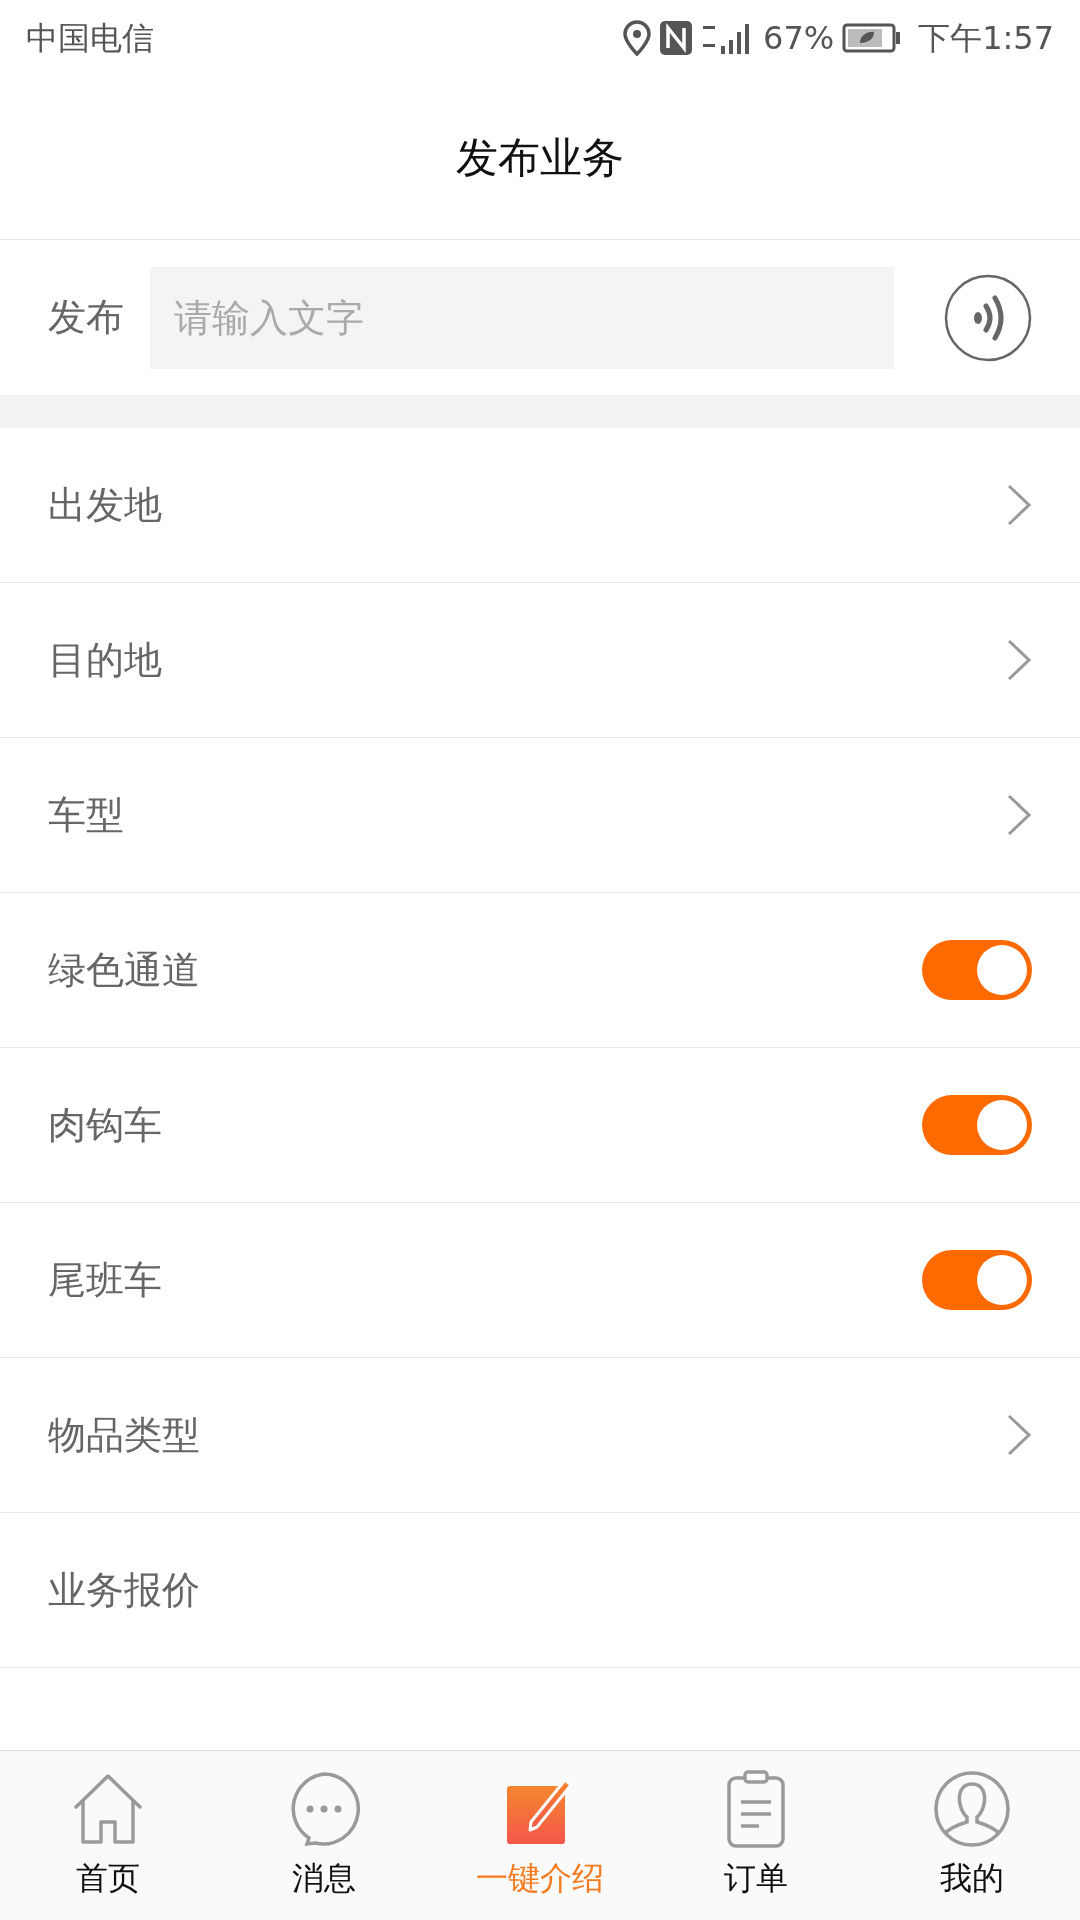 Image resolution: width=1080 pixels, height=1920 pixels. What do you see at coordinates (972, 1808) in the screenshot?
I see `user-icon` at bounding box center [972, 1808].